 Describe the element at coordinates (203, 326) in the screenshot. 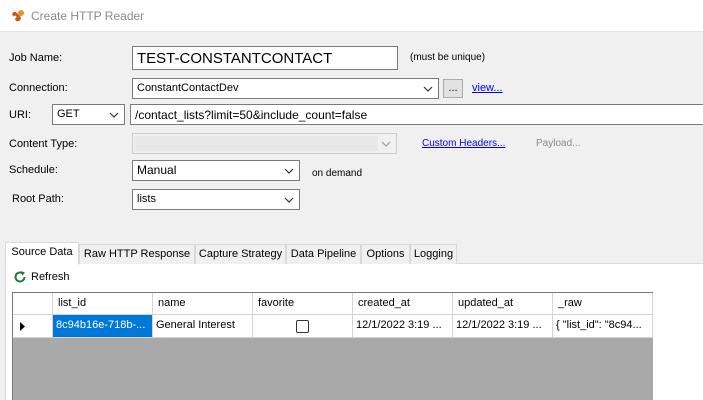

I see `cell-name: General Interest` at that location.